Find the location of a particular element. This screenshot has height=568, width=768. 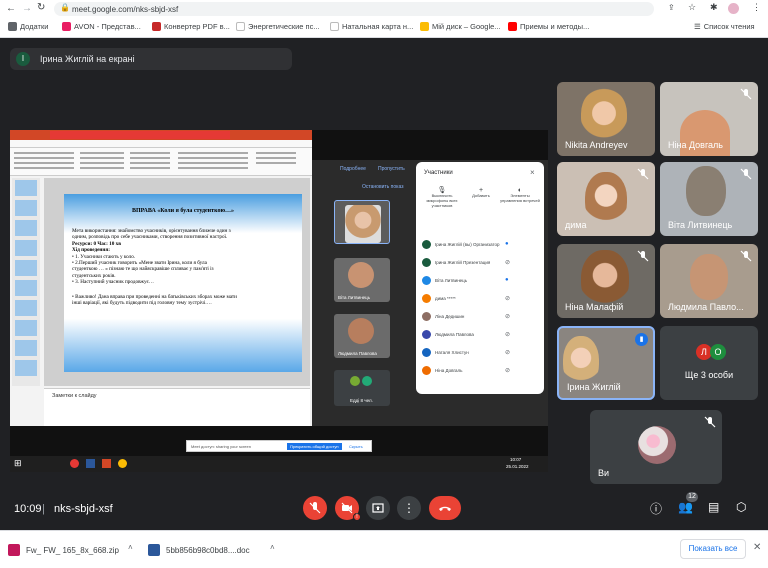

add-action: + Добавить is located at coordinates (481, 192).